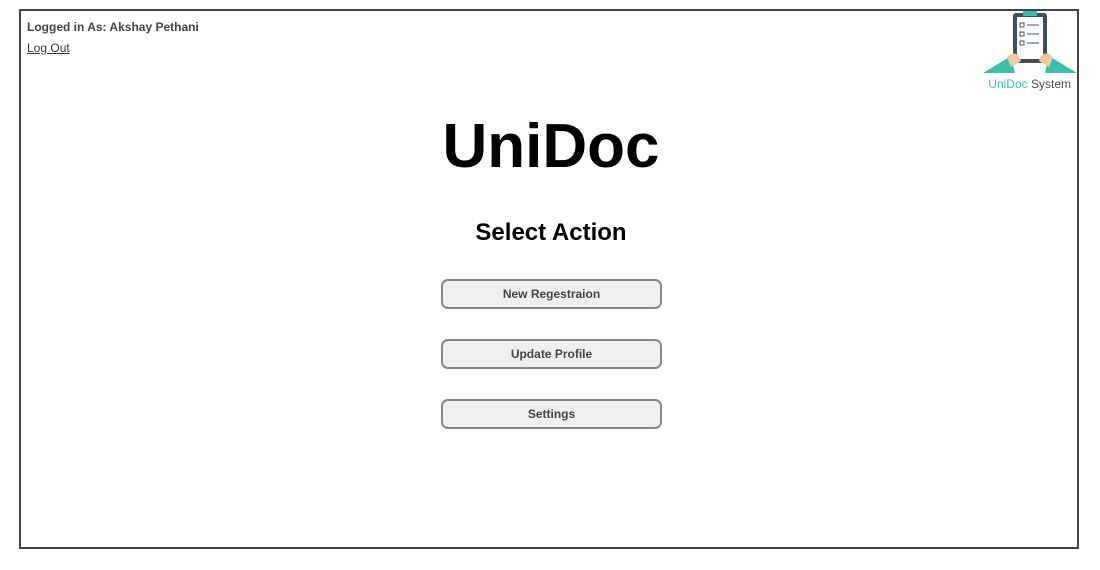  Describe the element at coordinates (551, 146) in the screenshot. I see `app-title: UniDoc` at that location.